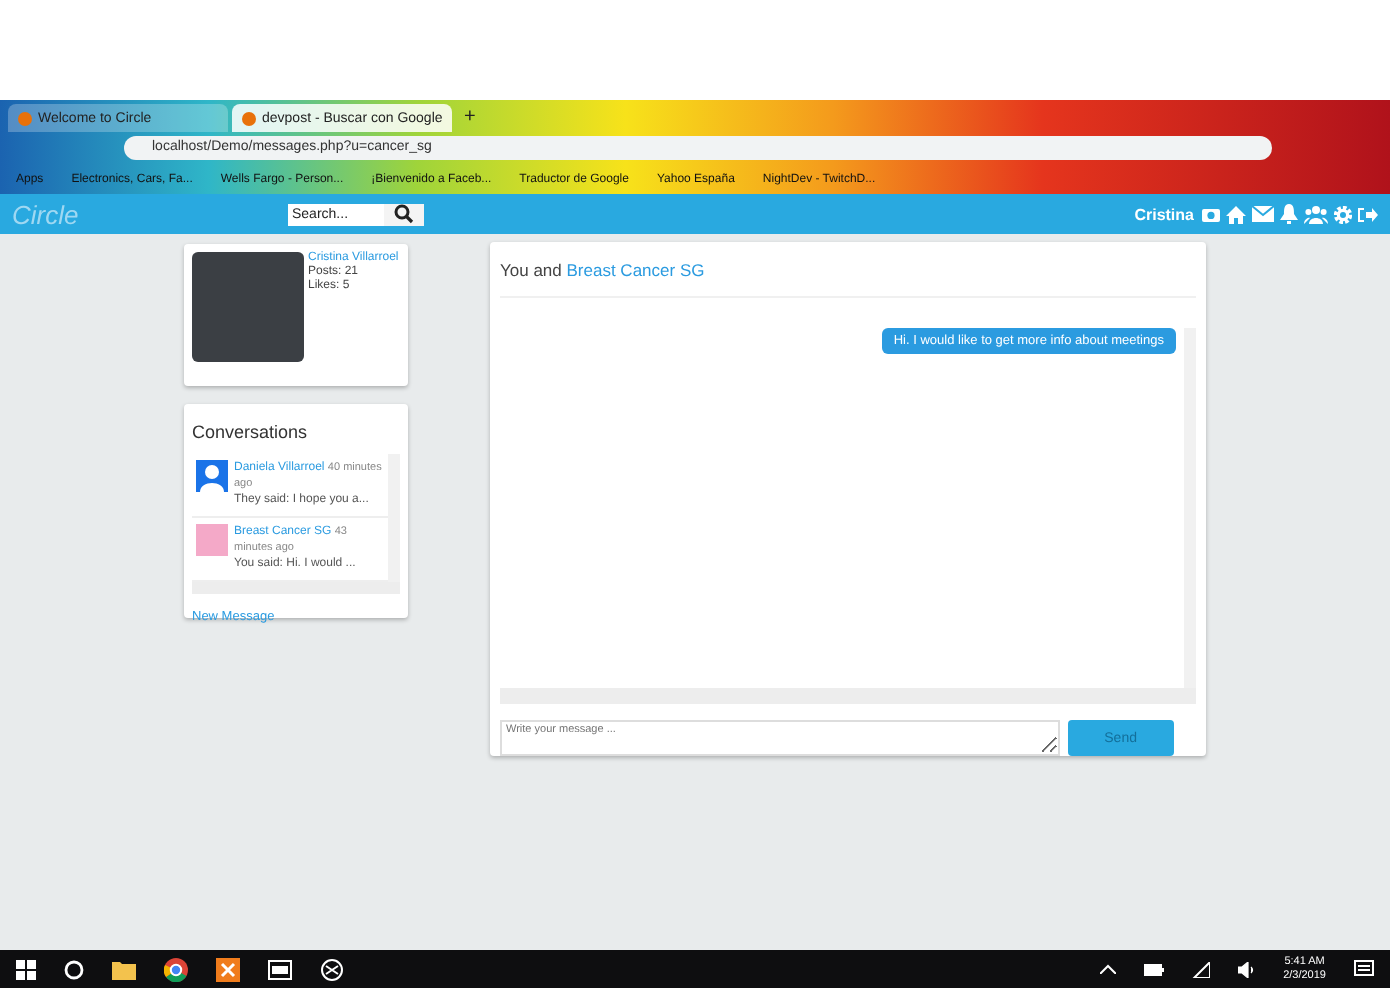 The width and height of the screenshot is (1390, 988). Describe the element at coordinates (1107, 969) in the screenshot. I see `chevron-up-icon` at that location.